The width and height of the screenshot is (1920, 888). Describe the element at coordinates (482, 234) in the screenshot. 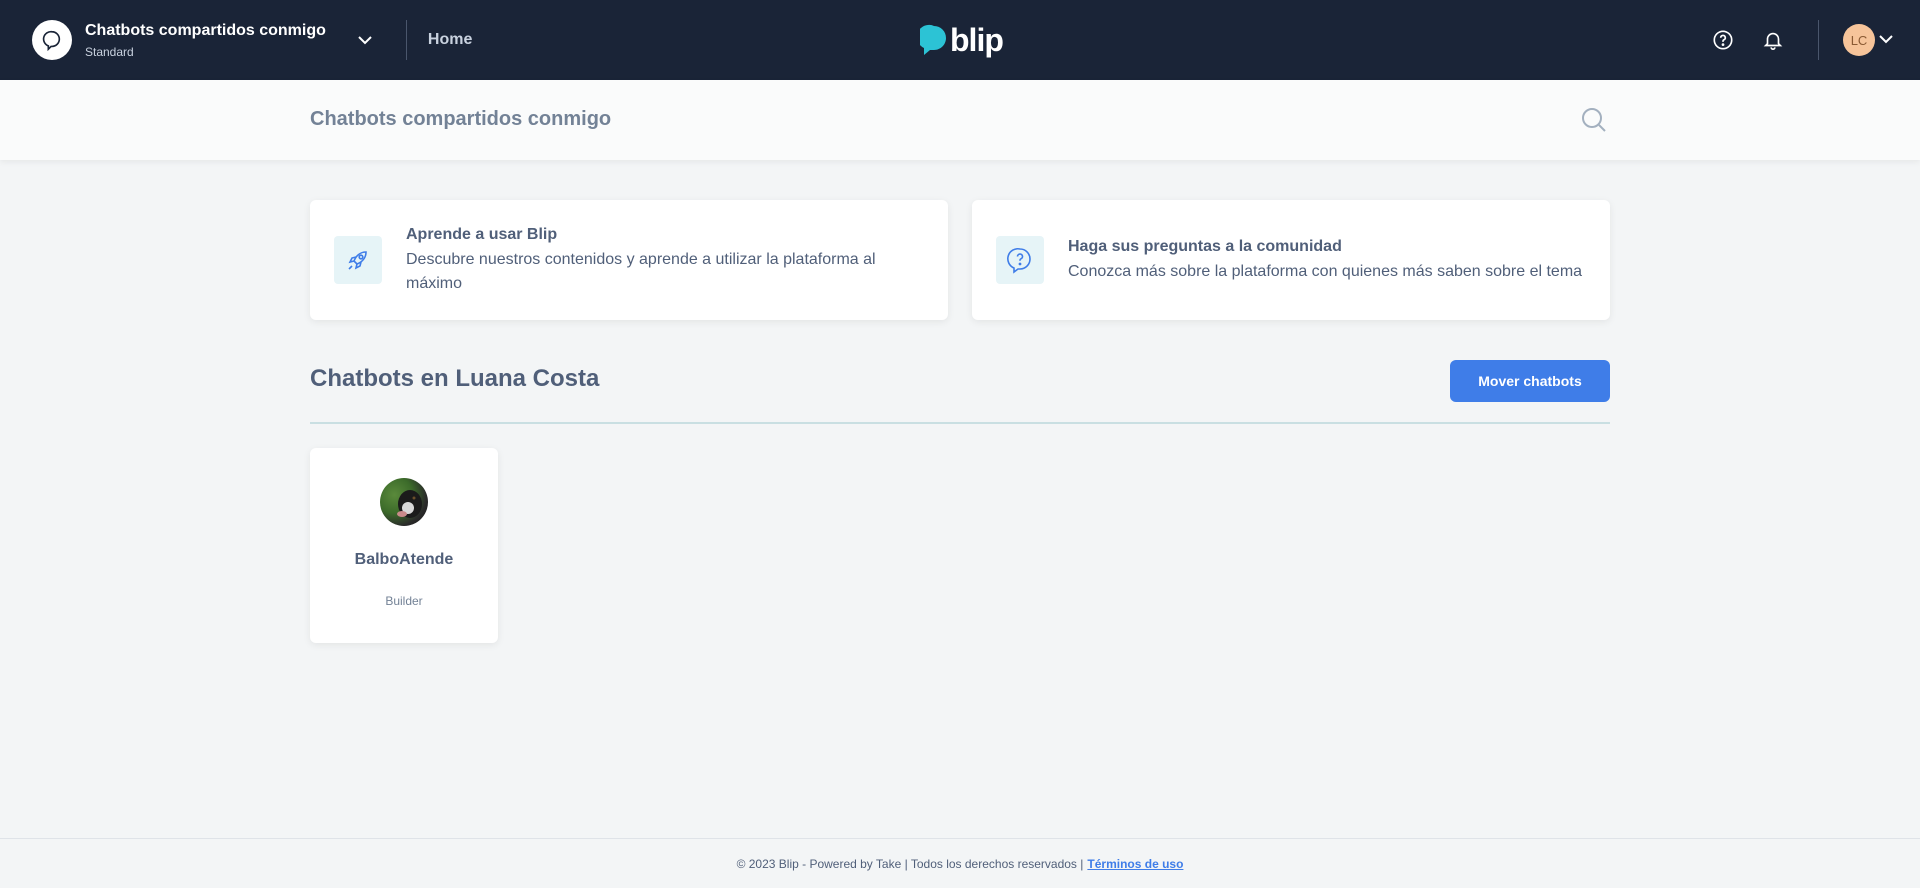

I see `card-title: Aprende a usar Blip` at that location.